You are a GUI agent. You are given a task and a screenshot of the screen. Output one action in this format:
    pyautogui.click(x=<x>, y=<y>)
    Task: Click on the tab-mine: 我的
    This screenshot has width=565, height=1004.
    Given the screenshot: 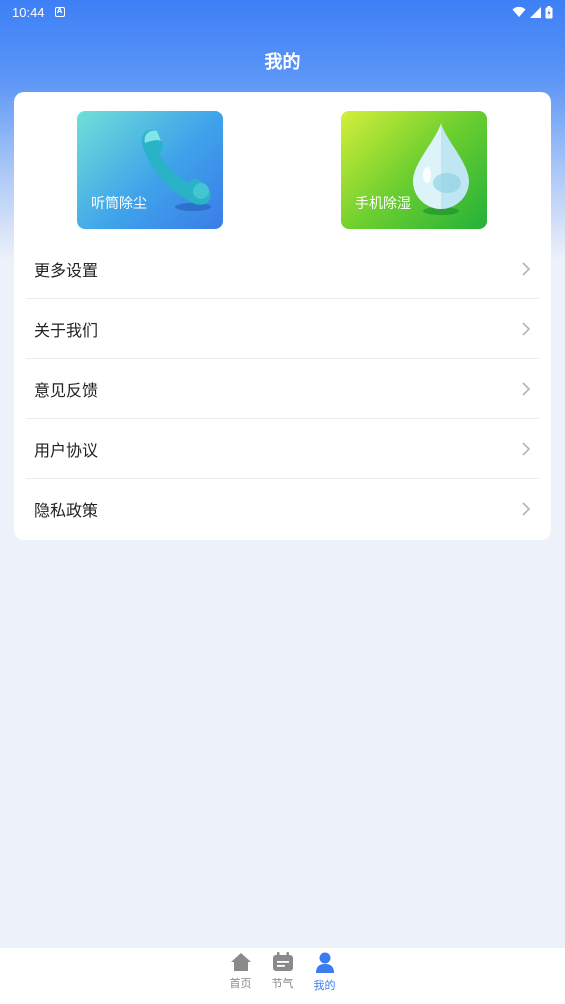 What is the action you would take?
    pyautogui.click(x=325, y=976)
    